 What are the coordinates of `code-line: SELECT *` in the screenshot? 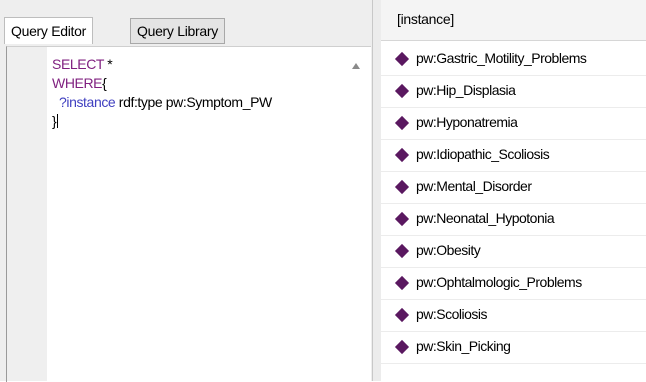 It's located at (197, 64).